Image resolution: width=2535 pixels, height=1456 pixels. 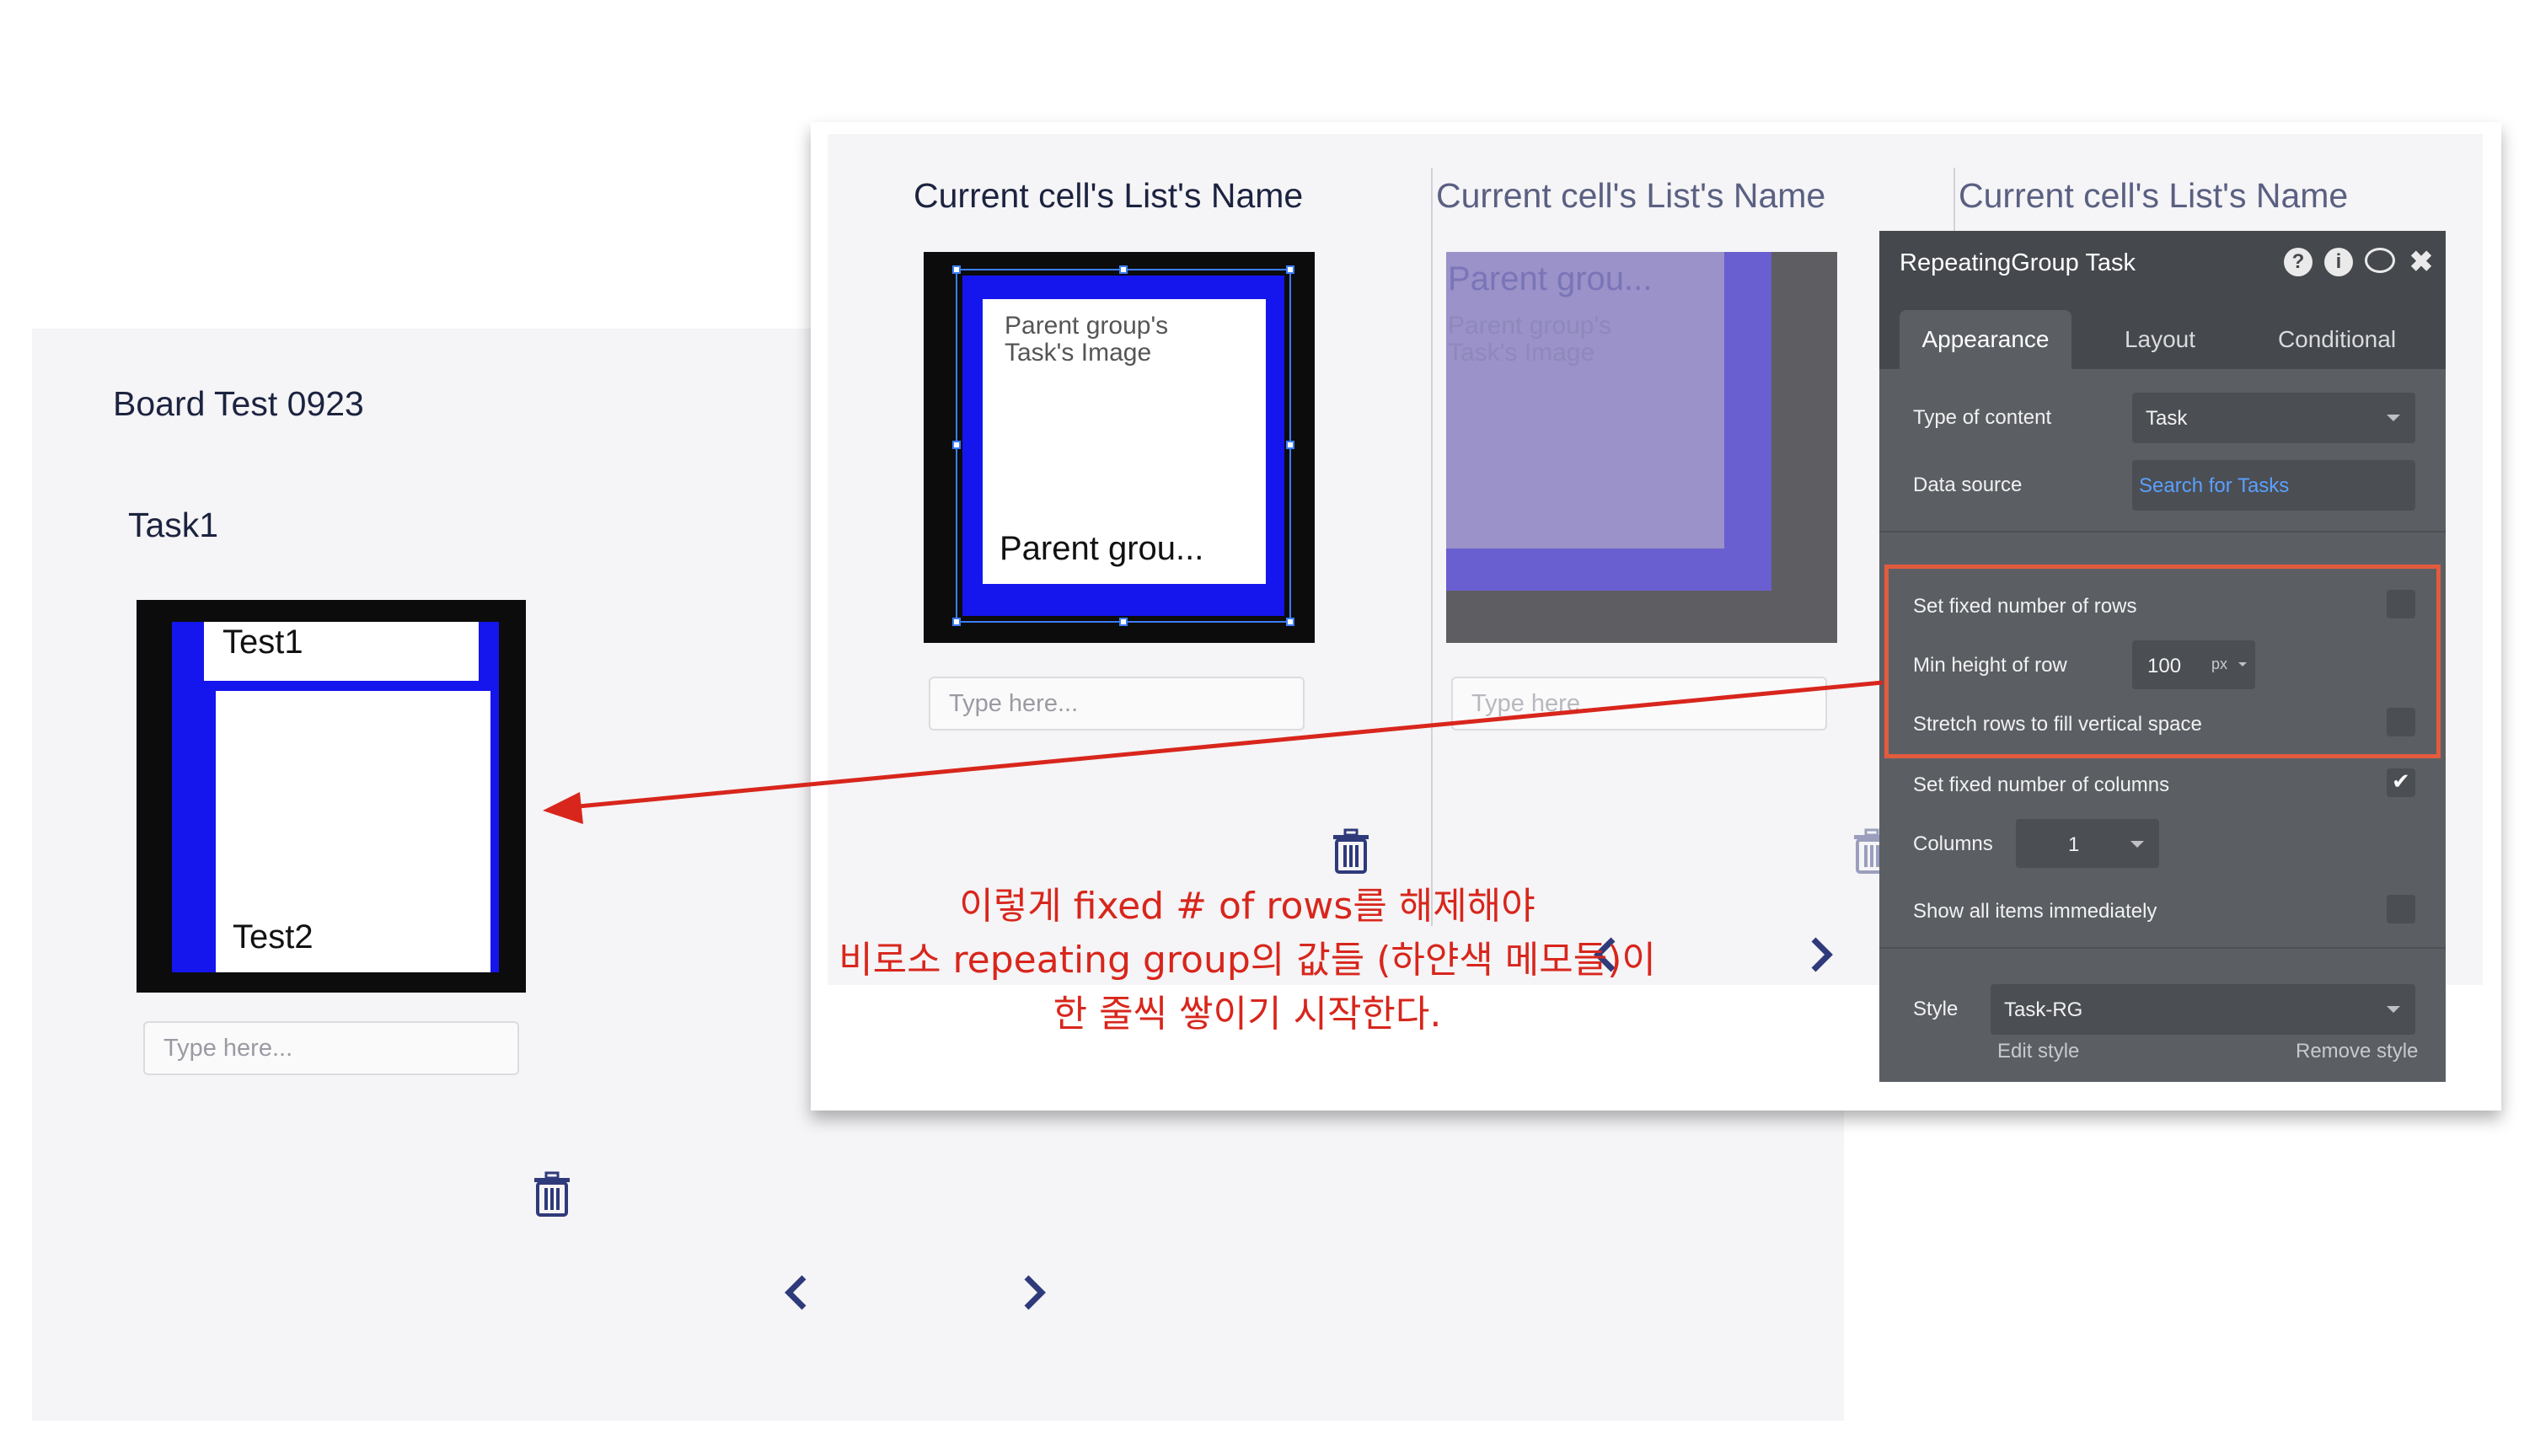 What do you see at coordinates (1936, 1009) in the screenshot?
I see `style-label: Style` at bounding box center [1936, 1009].